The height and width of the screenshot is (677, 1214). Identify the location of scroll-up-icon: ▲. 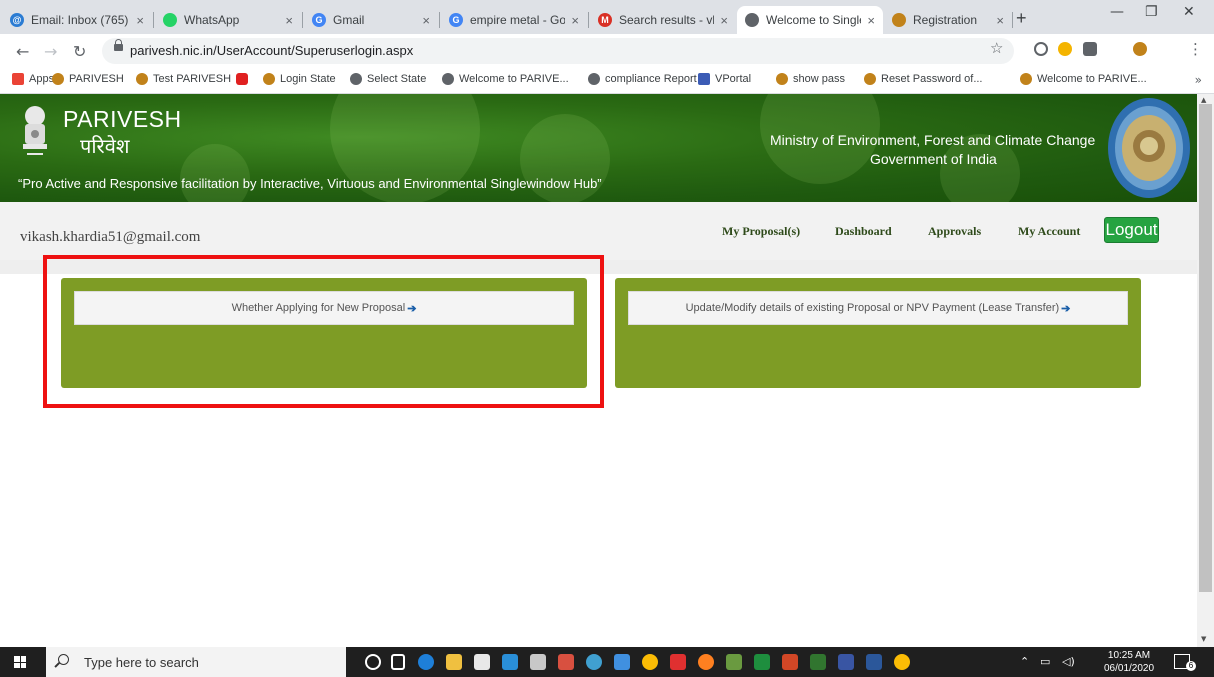
(1203, 100).